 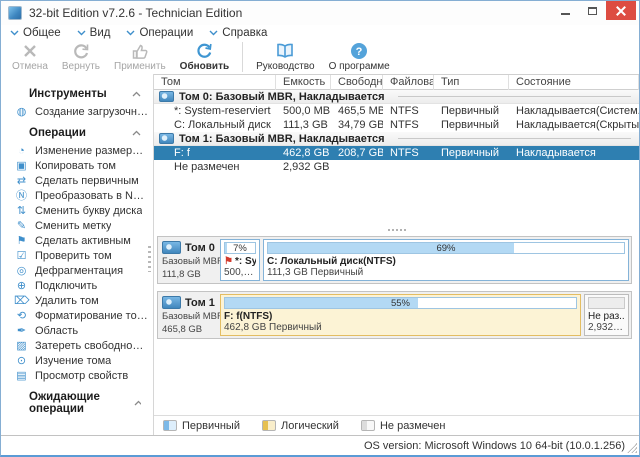 What do you see at coordinates (215, 82) in the screenshot?
I see `column-header-volume: Том` at bounding box center [215, 82].